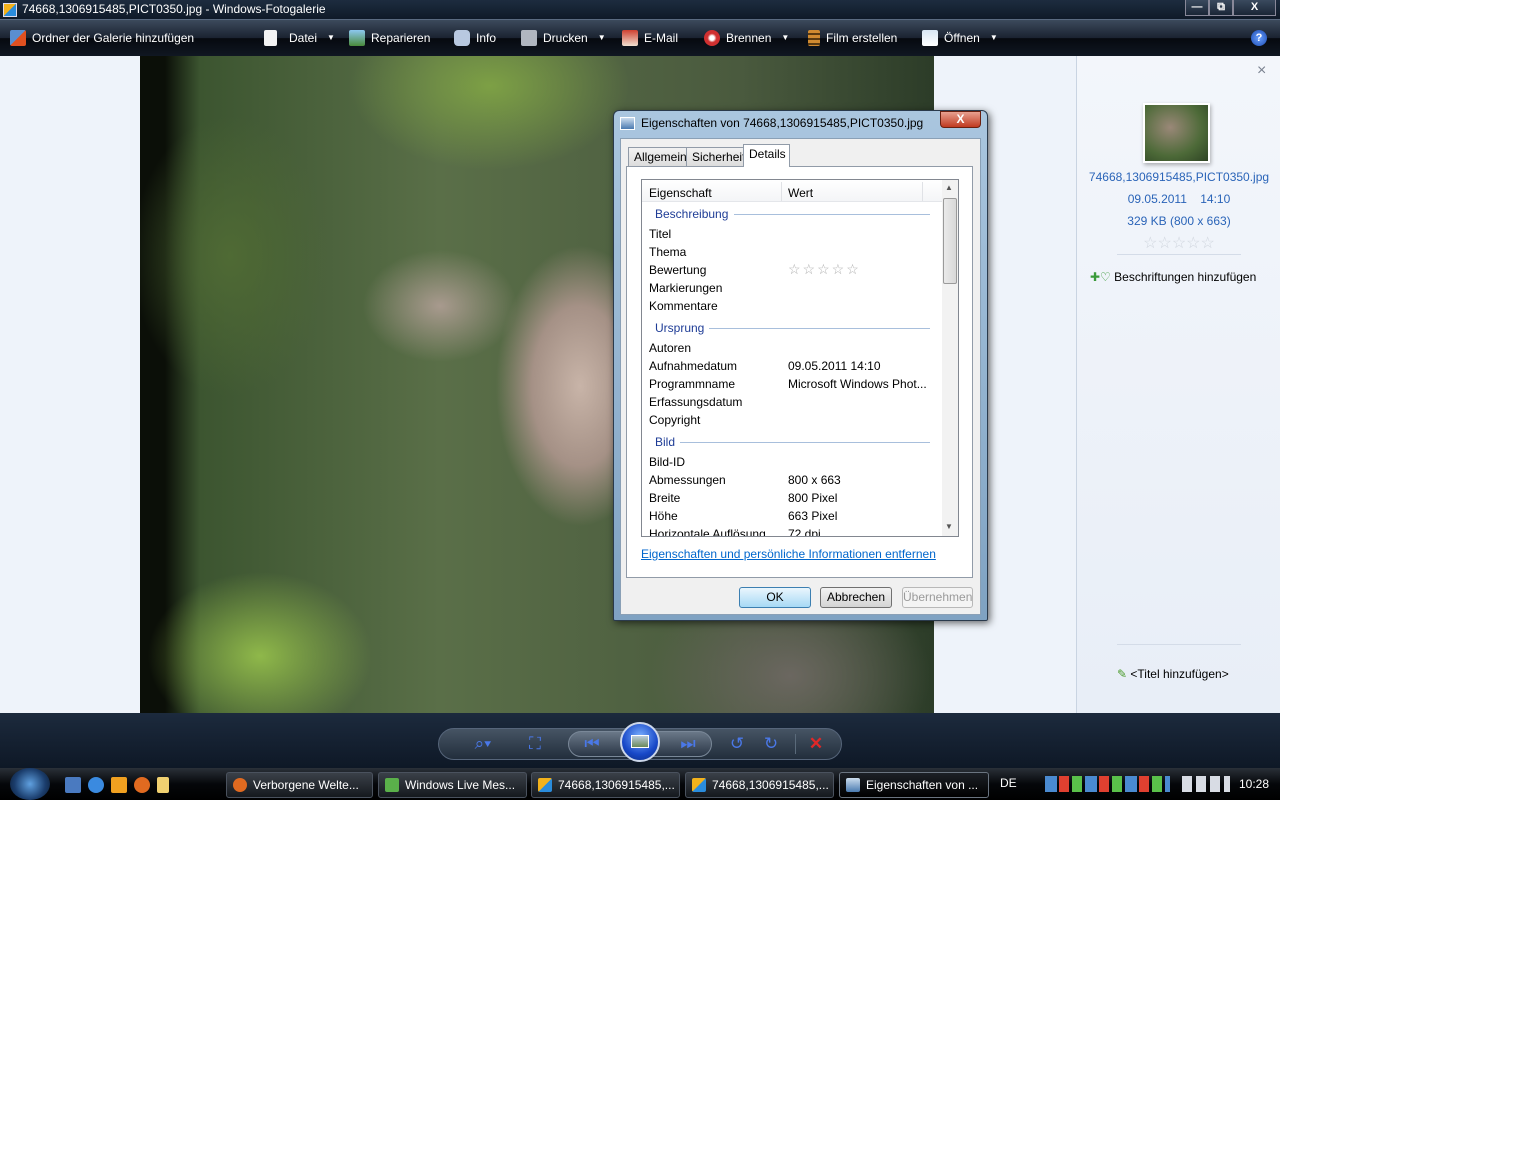 This screenshot has height=1149, width=1530. Describe the element at coordinates (937, 597) in the screenshot. I see `apply-button: Übernehmen` at that location.